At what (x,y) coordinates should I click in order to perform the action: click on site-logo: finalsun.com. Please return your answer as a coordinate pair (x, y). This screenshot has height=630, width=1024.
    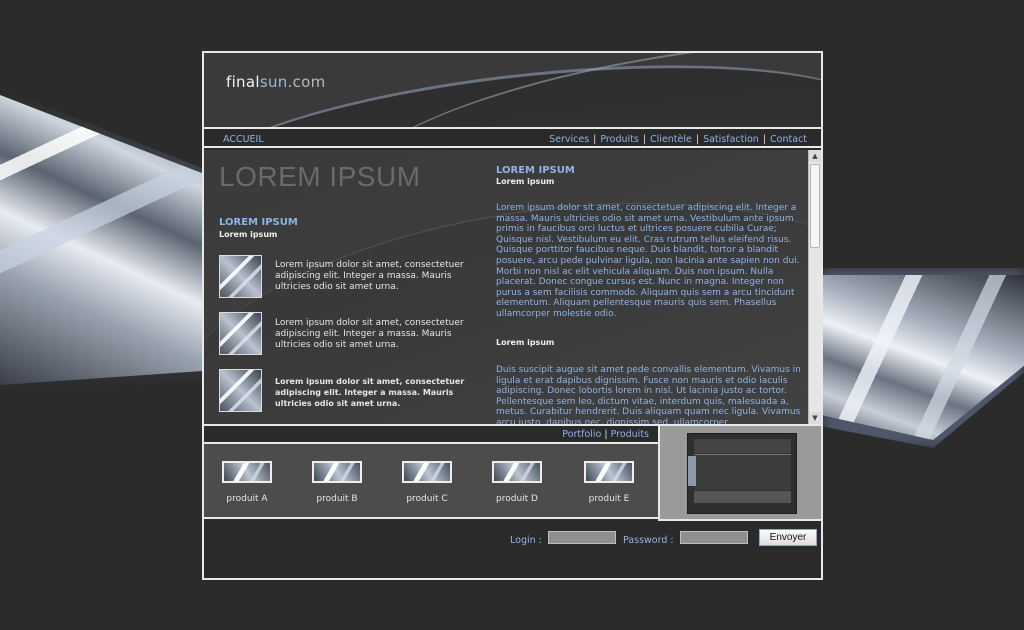
    Looking at the image, I should click on (276, 82).